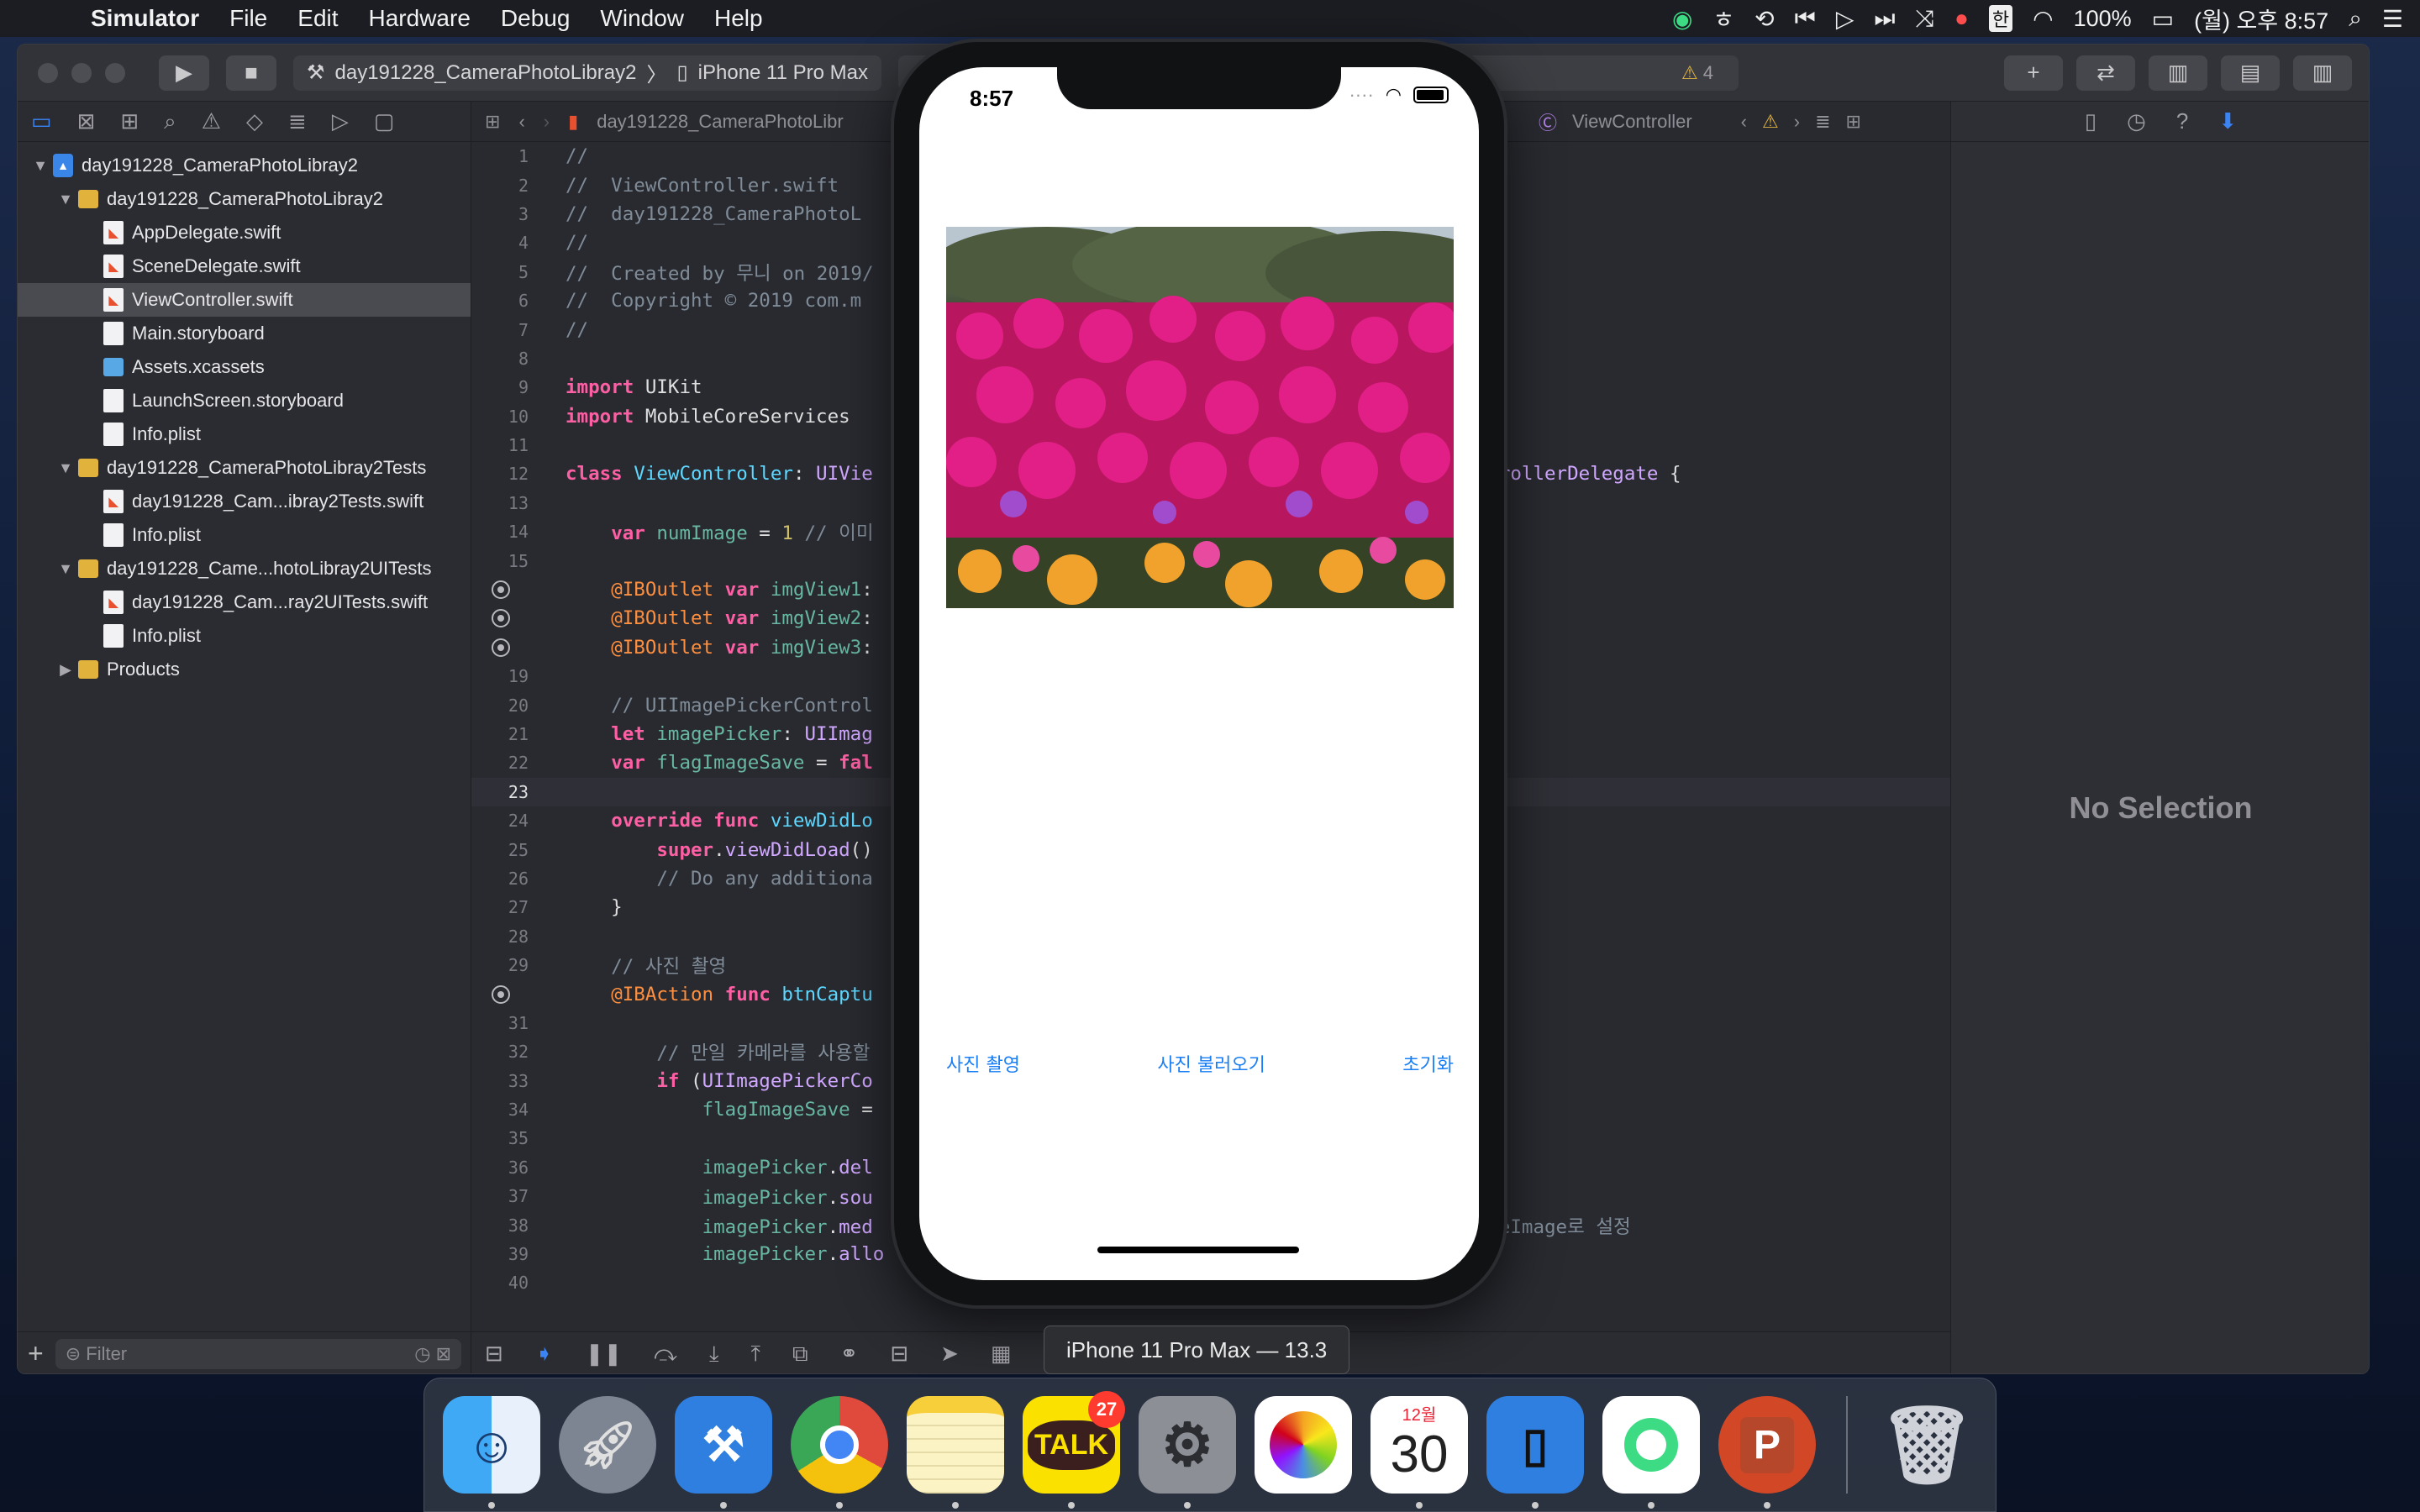 The width and height of the screenshot is (2420, 1512). What do you see at coordinates (422, 1353) in the screenshot?
I see `recent-files-icon: ◷` at bounding box center [422, 1353].